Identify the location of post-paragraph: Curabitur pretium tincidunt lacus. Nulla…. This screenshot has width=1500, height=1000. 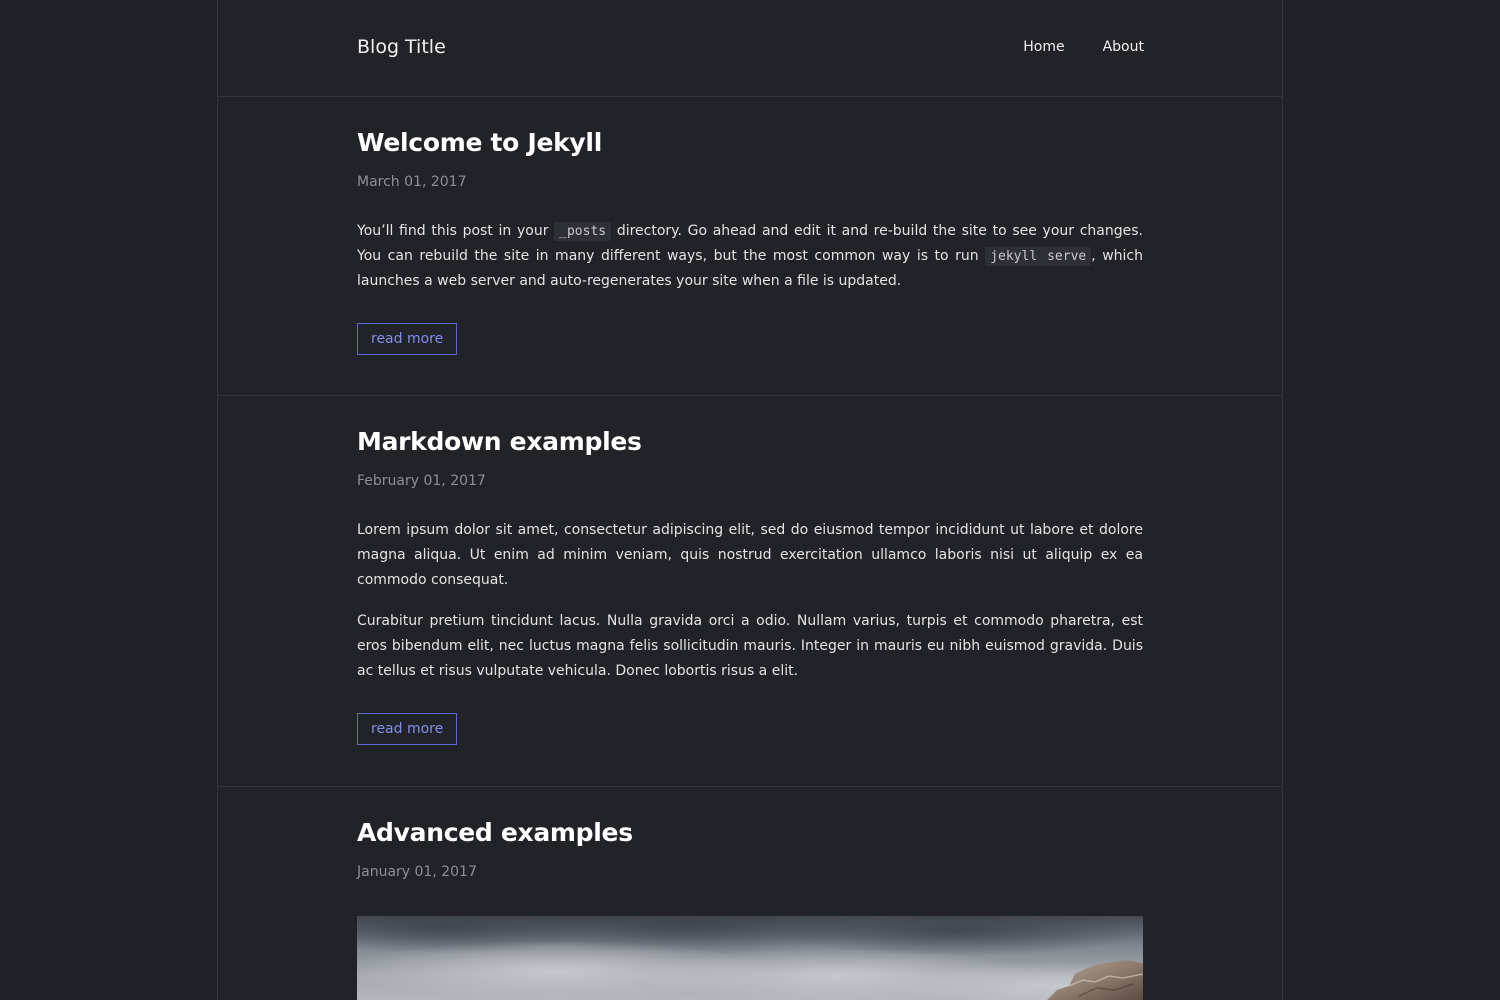
(750, 646).